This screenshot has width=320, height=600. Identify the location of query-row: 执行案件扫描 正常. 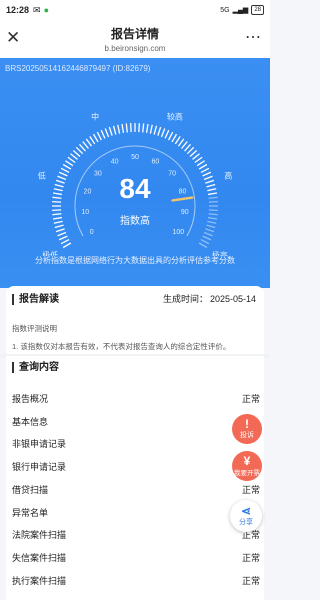
(136, 580).